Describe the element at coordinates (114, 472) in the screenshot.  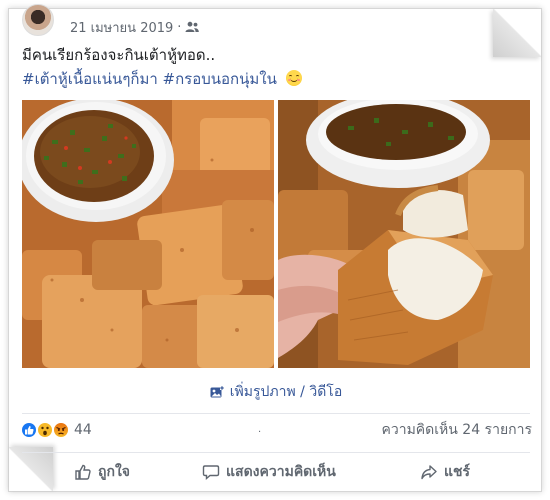
I see `like-label: ถูกใจ` at that location.